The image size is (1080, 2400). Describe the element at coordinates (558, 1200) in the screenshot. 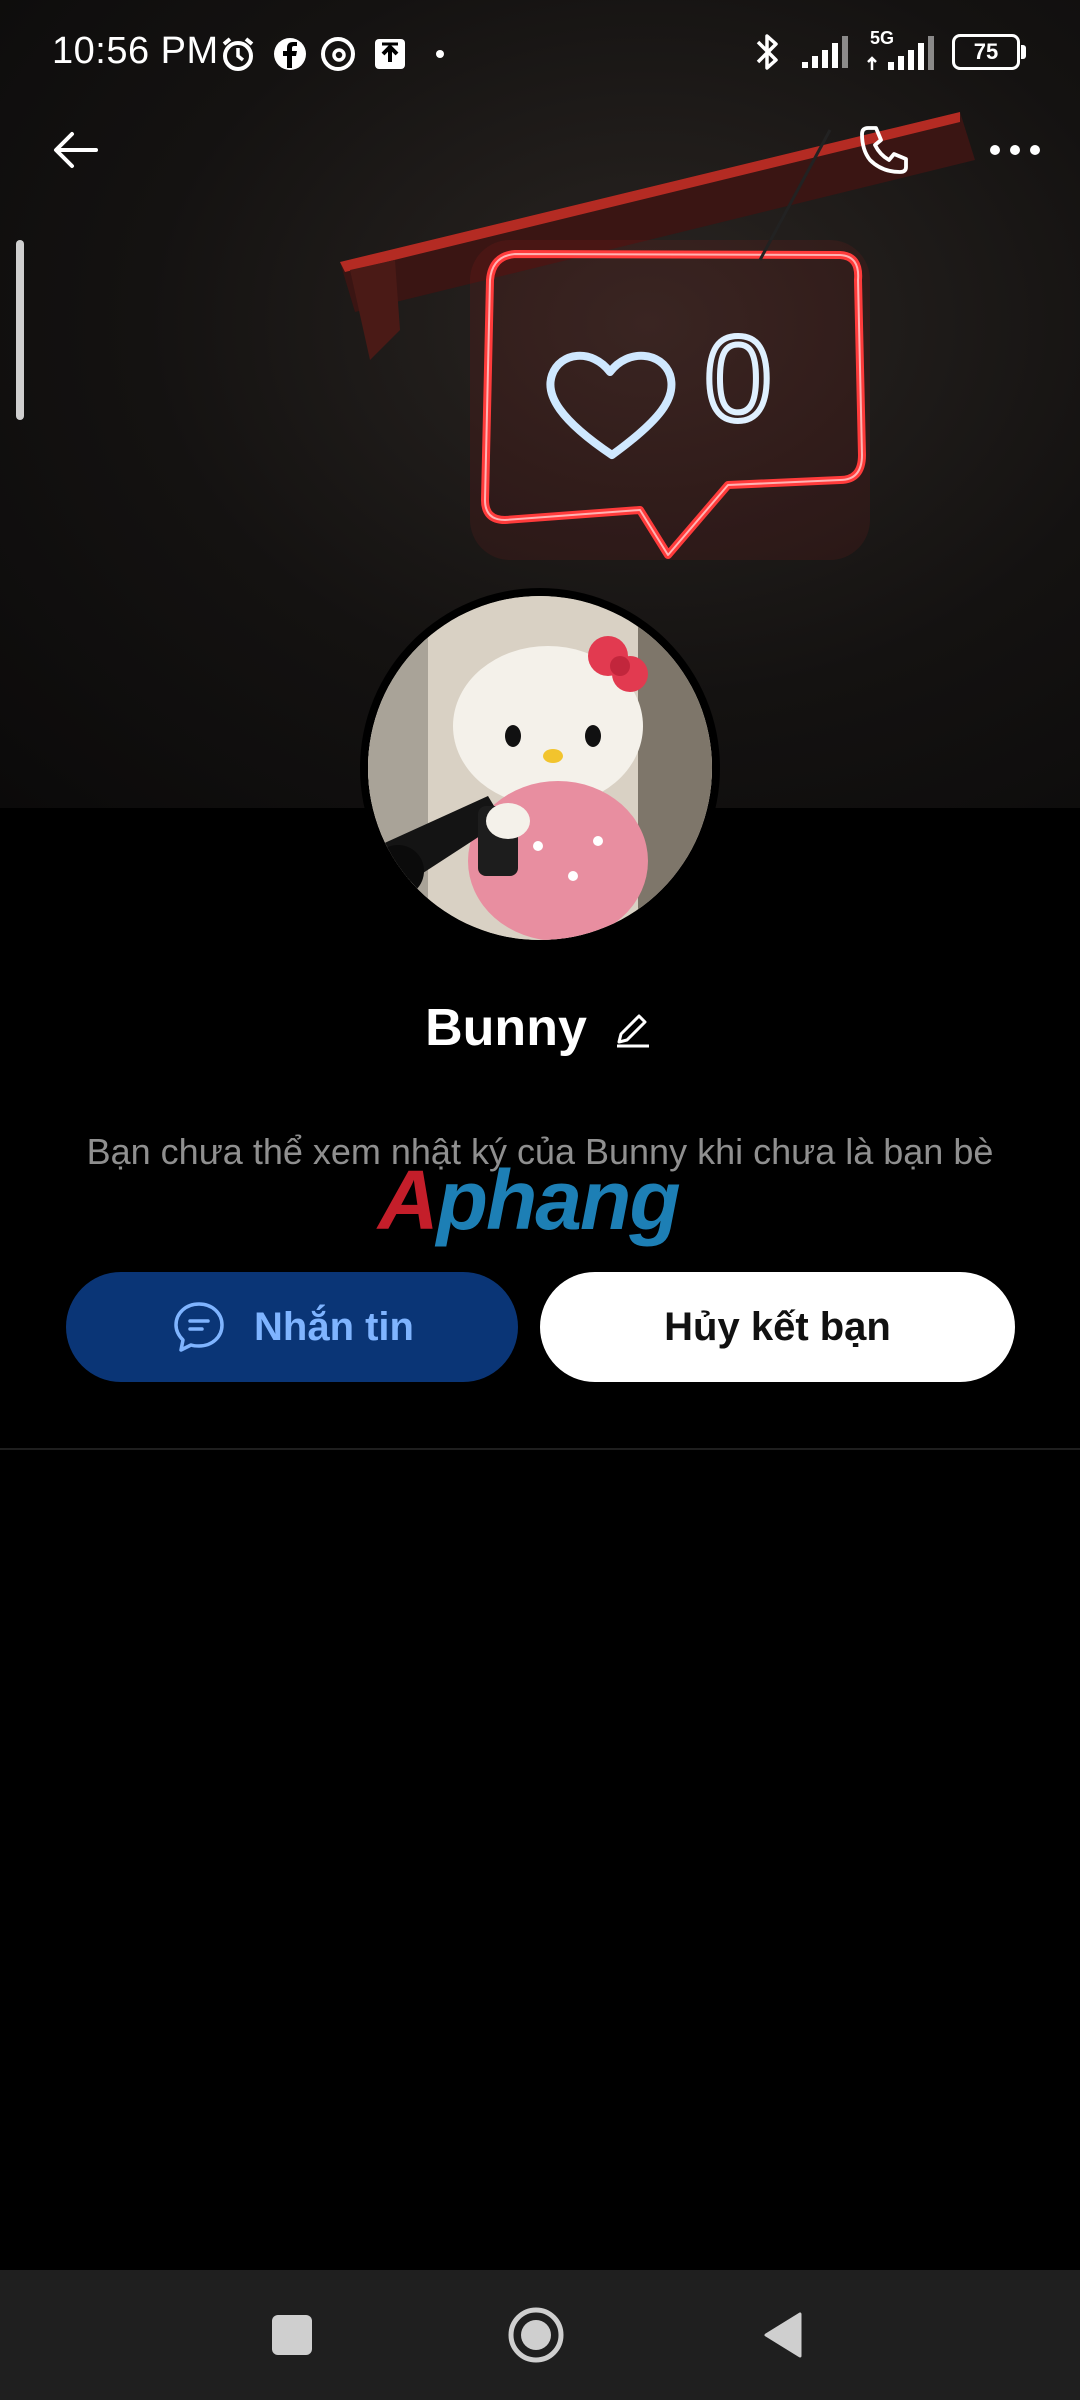

I see `watermark-part2: phang` at that location.